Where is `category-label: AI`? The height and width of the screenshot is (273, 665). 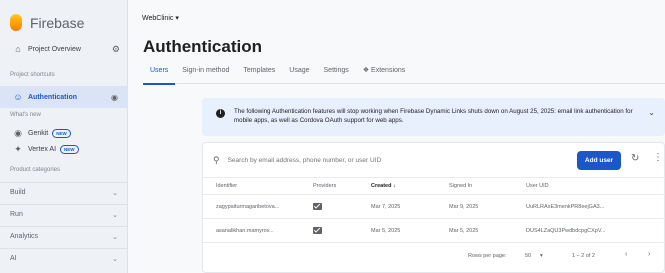
category-label: AI is located at coordinates (13, 258).